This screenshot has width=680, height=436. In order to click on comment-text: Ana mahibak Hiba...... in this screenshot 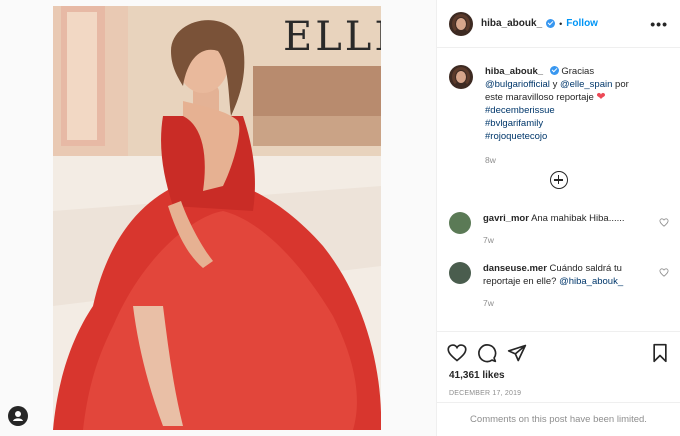, I will do `click(578, 218)`.